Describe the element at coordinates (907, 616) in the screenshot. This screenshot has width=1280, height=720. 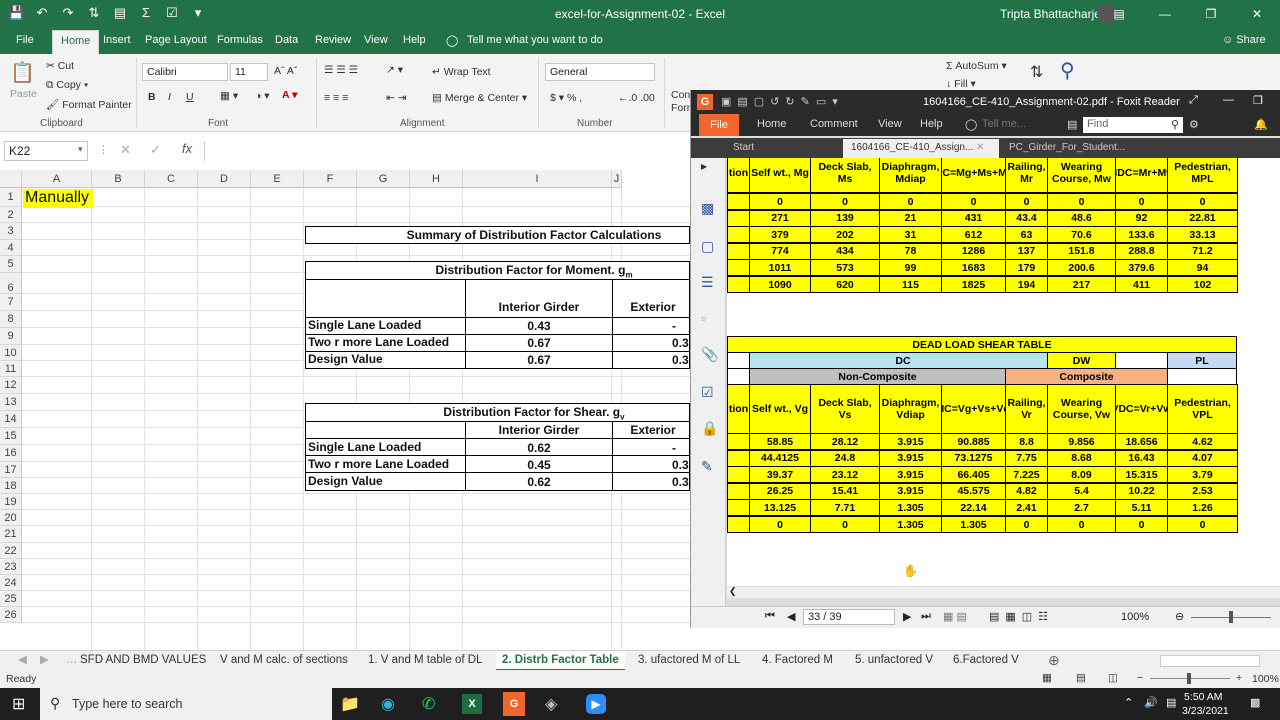
I see `next-page-icon: ▶` at that location.